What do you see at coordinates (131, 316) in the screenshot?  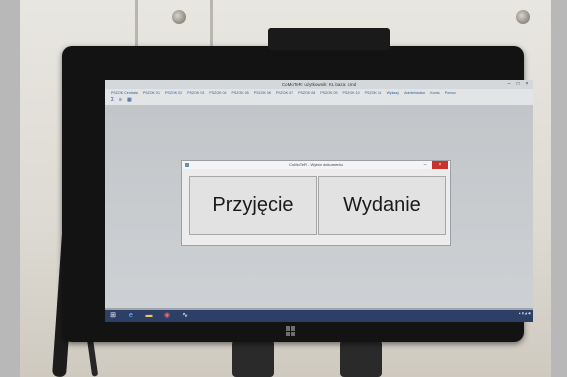 I see `internet-explorer-icon: e` at bounding box center [131, 316].